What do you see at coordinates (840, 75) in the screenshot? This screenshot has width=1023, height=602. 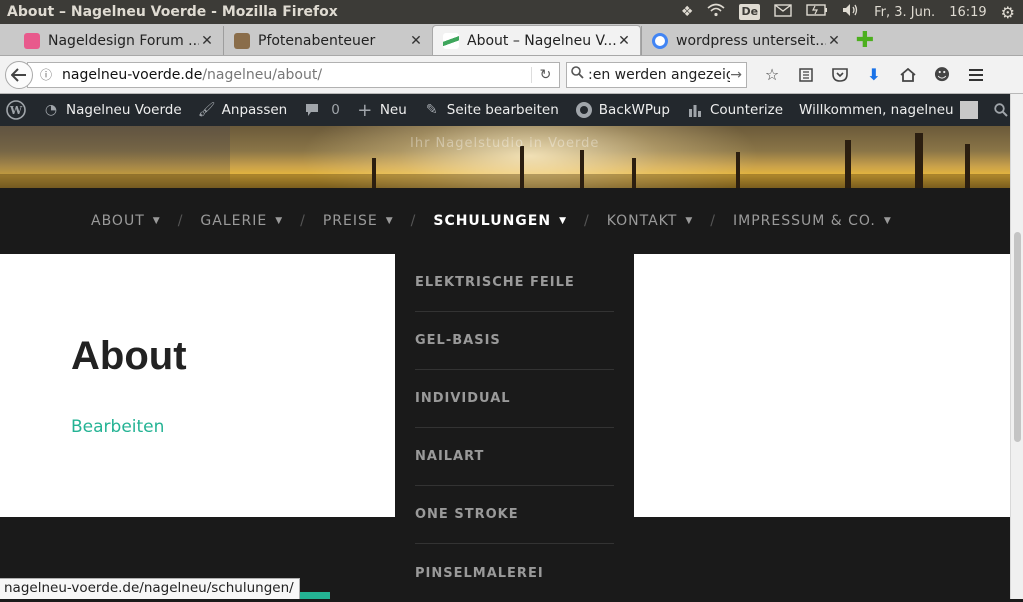 I see `pocket-icon` at bounding box center [840, 75].